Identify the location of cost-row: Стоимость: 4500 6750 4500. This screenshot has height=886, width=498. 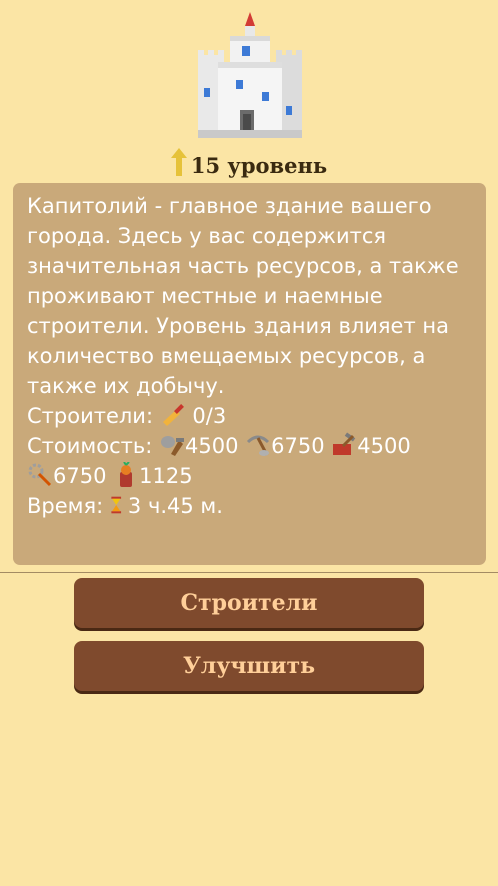
(256, 446).